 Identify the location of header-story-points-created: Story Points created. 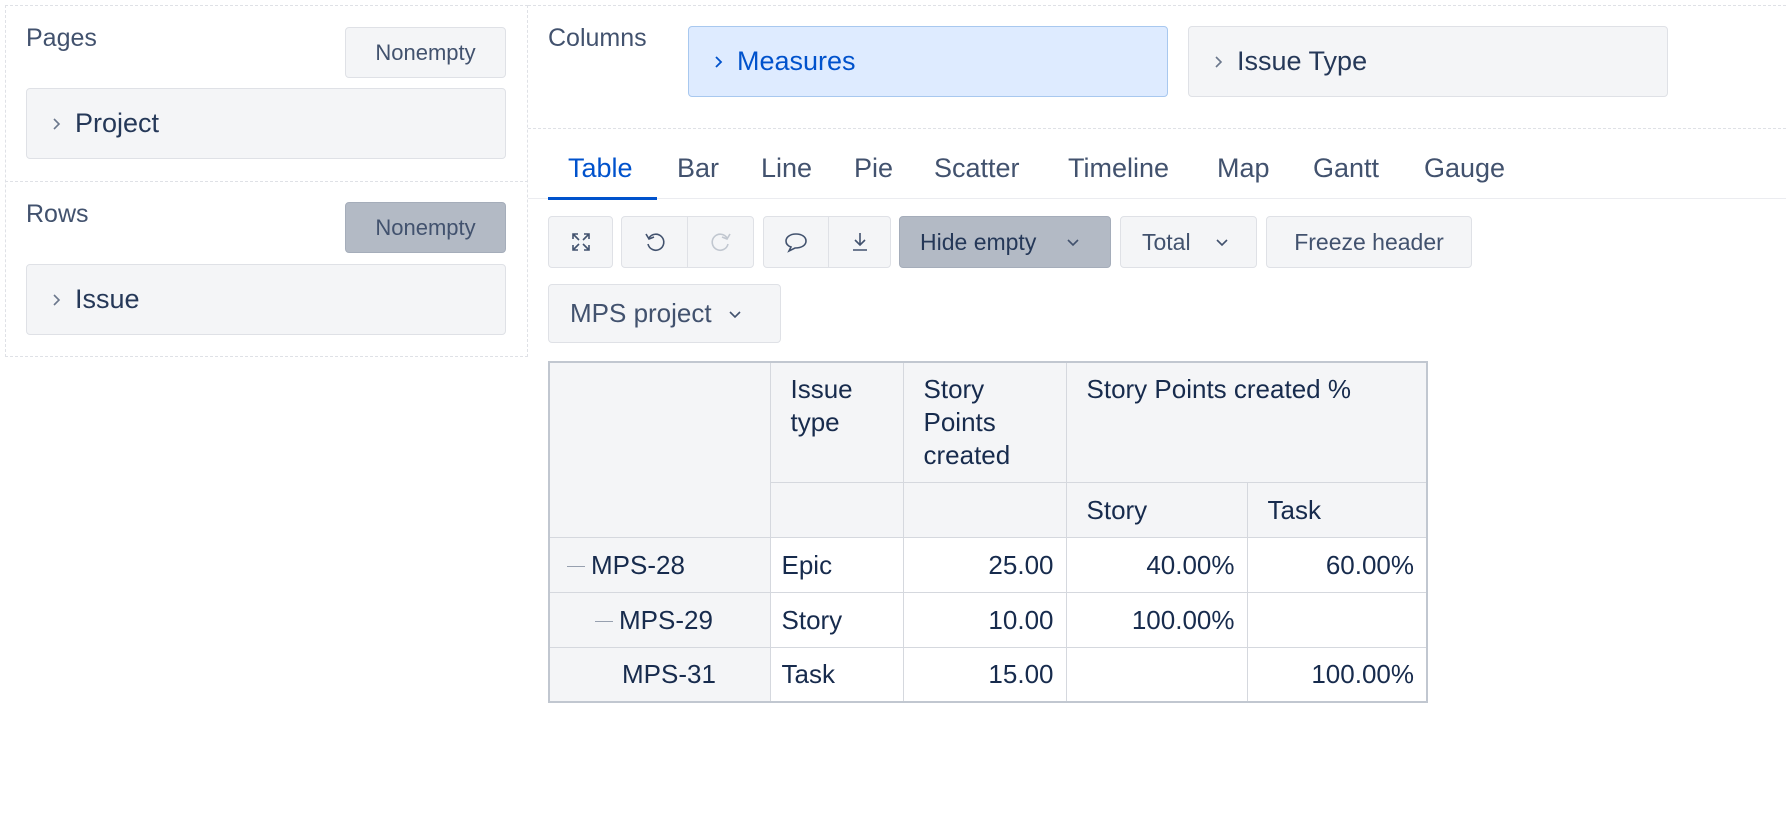
(984, 422).